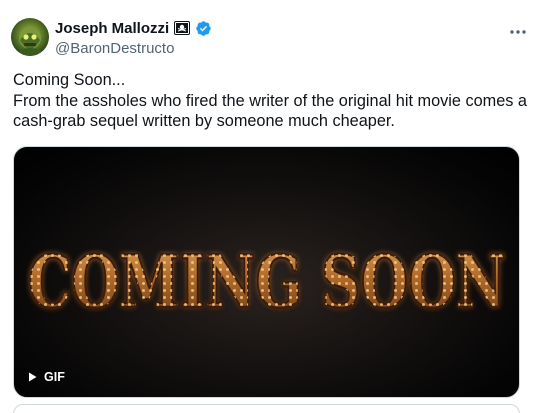  I want to click on user-handle: @BaronDestructo, so click(277, 48).